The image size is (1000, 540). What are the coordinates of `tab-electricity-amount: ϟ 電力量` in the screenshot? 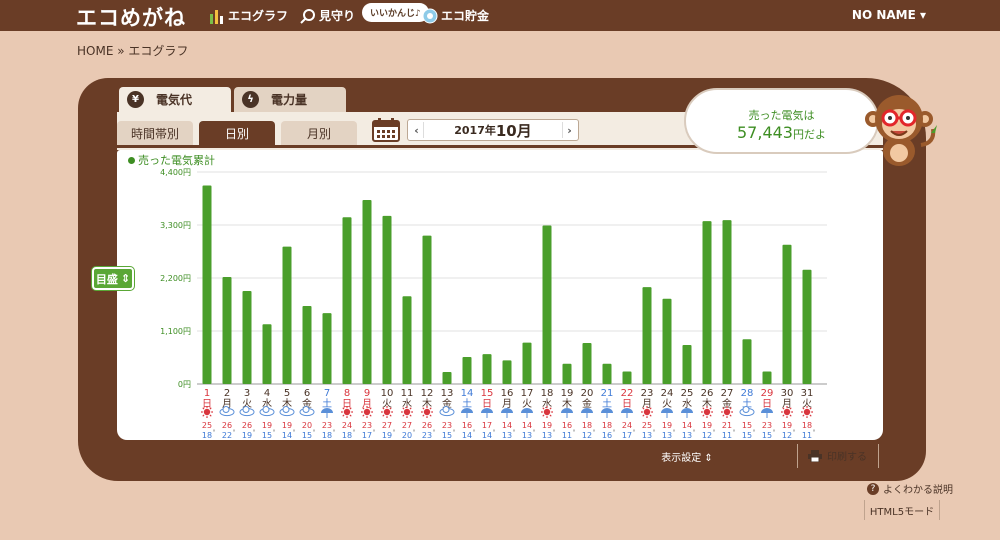 It's located at (290, 99).